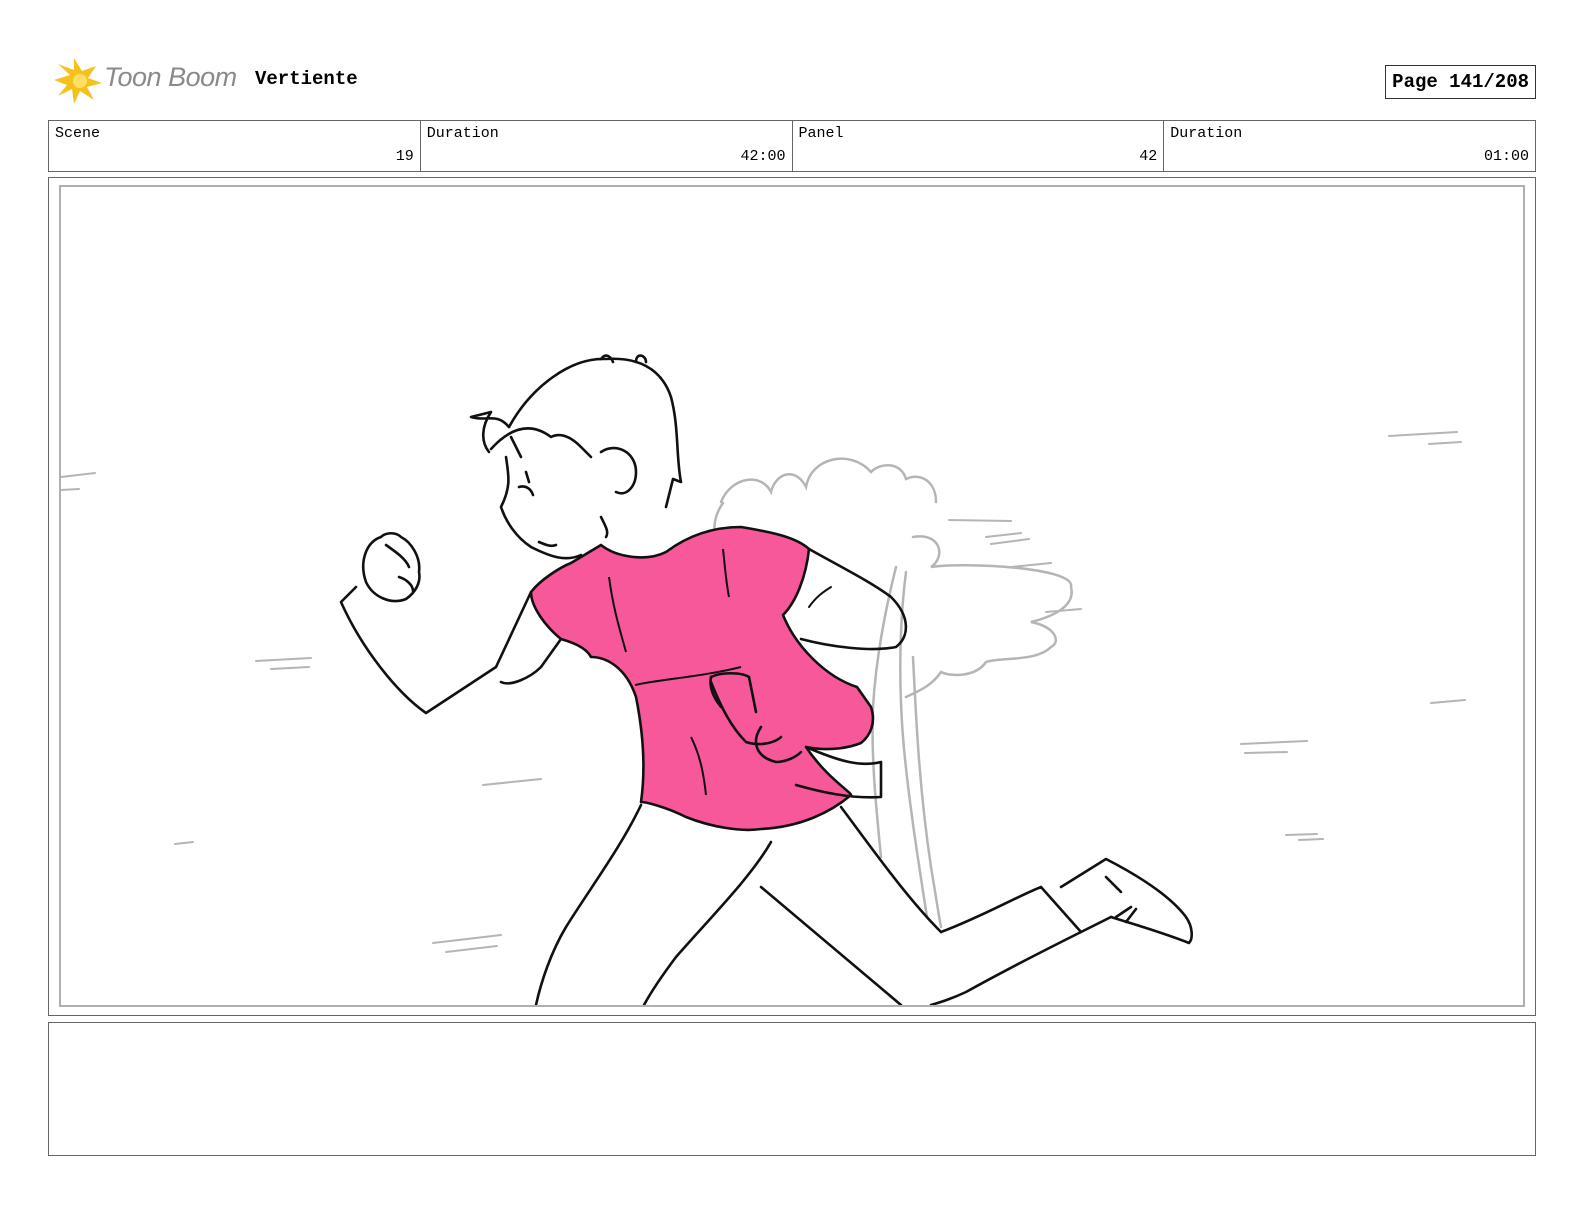 The image size is (1584, 1224). I want to click on sleeve-detail, so click(820, 597).